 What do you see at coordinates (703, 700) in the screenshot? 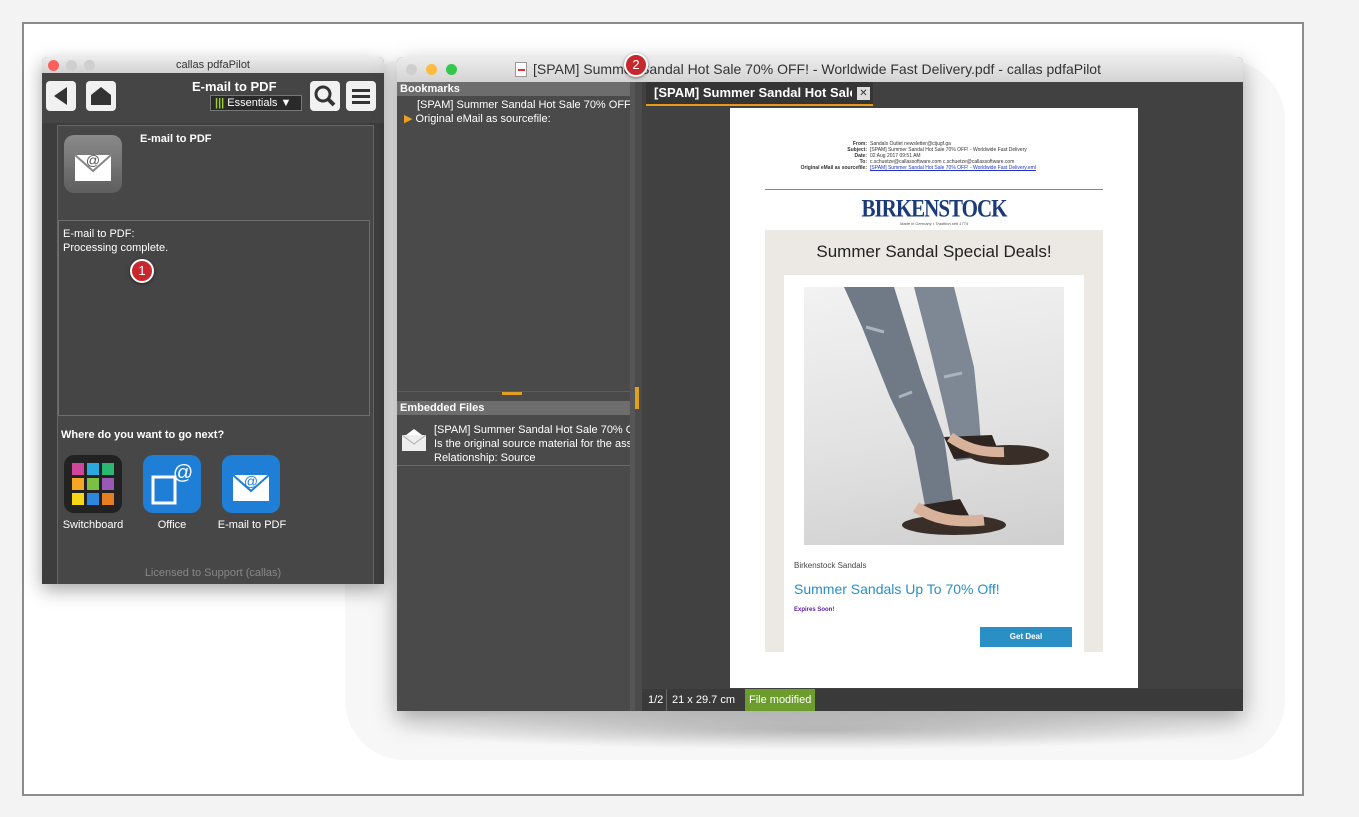
I see `page-size: 21 x 29.7 cm` at bounding box center [703, 700].